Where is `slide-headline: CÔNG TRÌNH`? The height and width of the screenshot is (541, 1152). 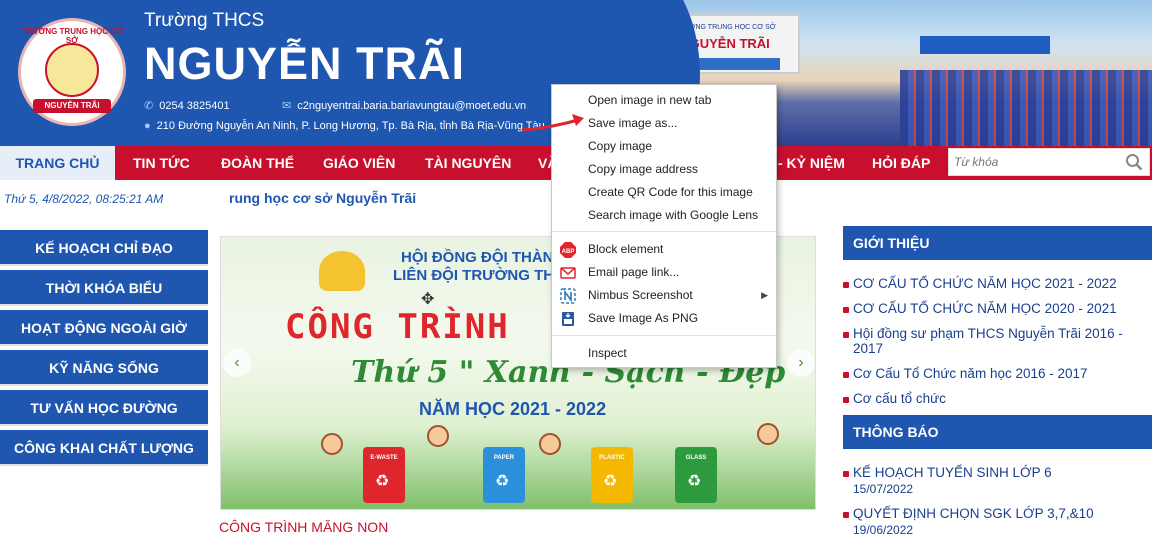
slide-headline: CÔNG TRÌNH is located at coordinates (397, 327).